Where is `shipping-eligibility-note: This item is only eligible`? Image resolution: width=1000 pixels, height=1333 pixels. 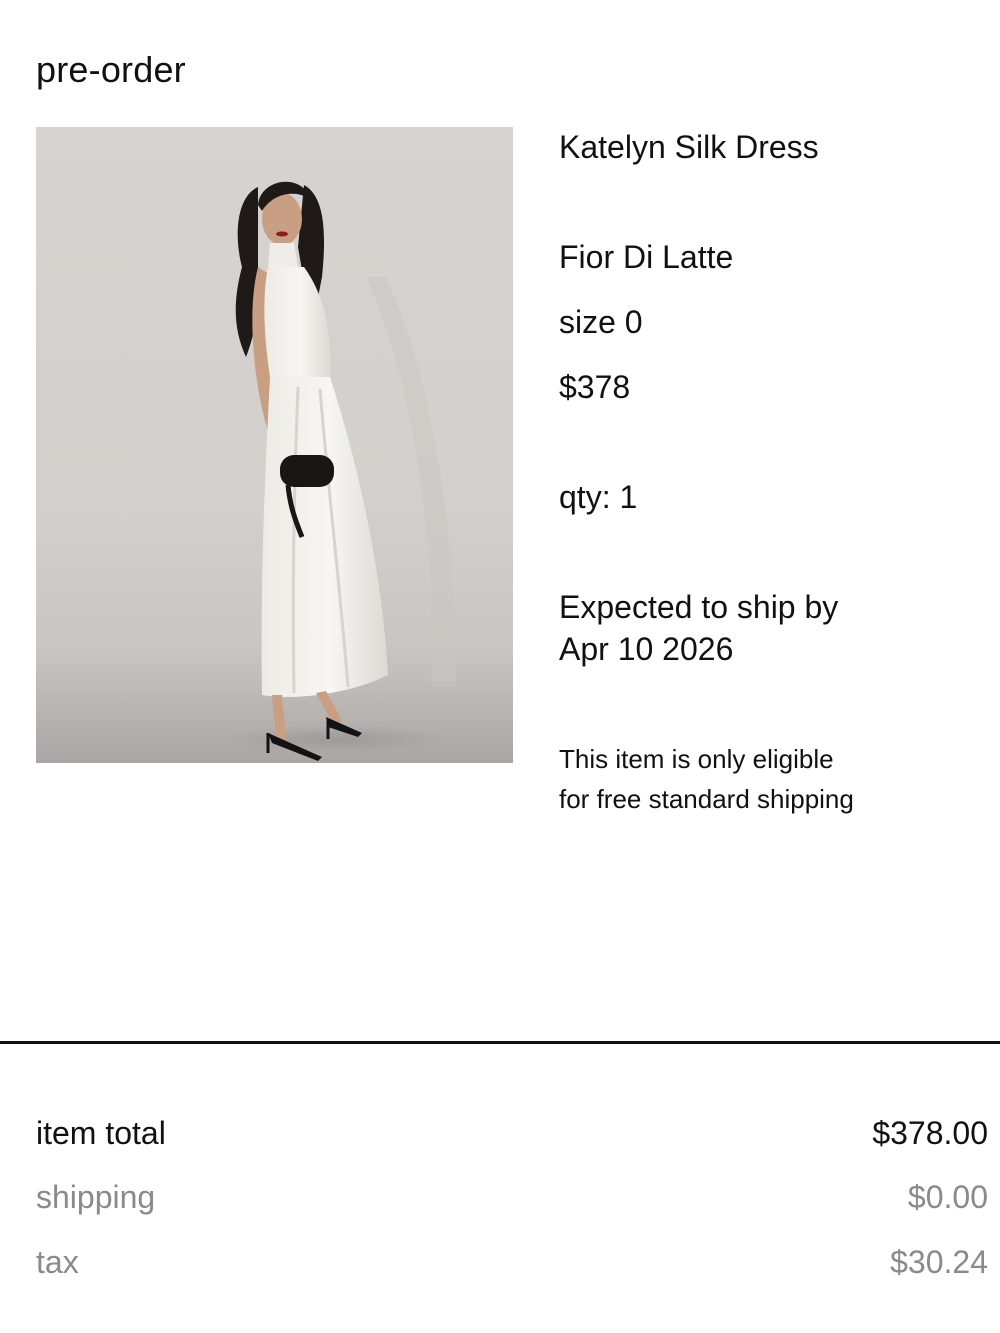 shipping-eligibility-note: This item is only eligible is located at coordinates (696, 759).